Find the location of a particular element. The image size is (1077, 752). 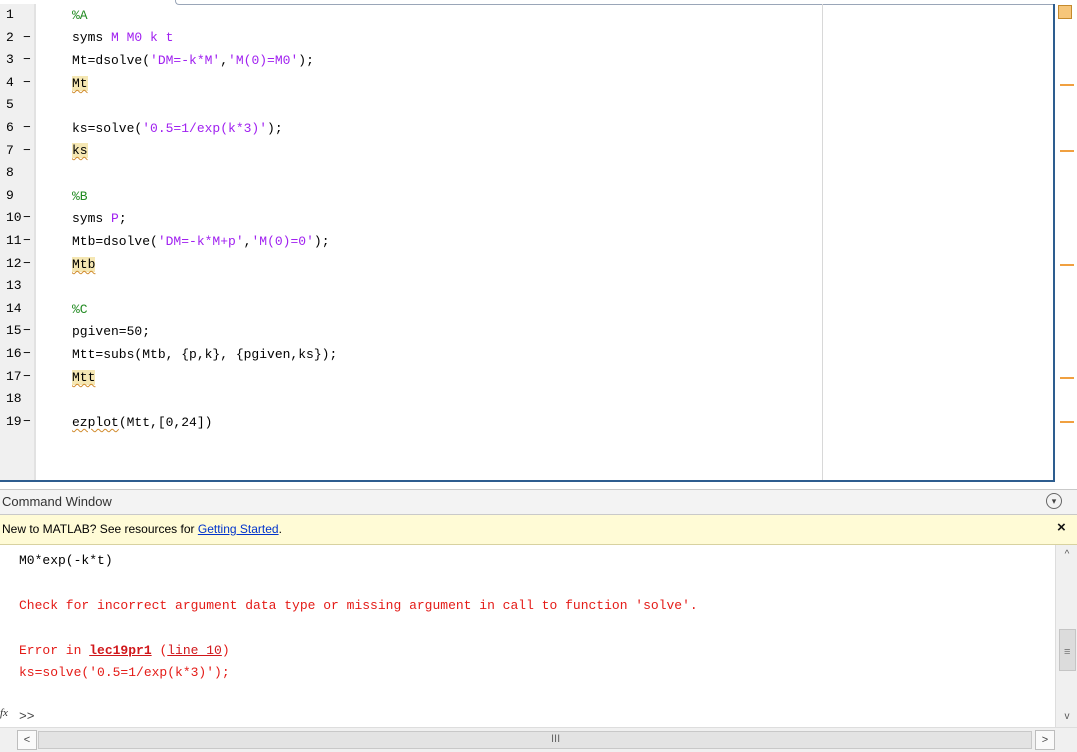

string-literal: 'DM=-k*M+p' is located at coordinates (200, 241).